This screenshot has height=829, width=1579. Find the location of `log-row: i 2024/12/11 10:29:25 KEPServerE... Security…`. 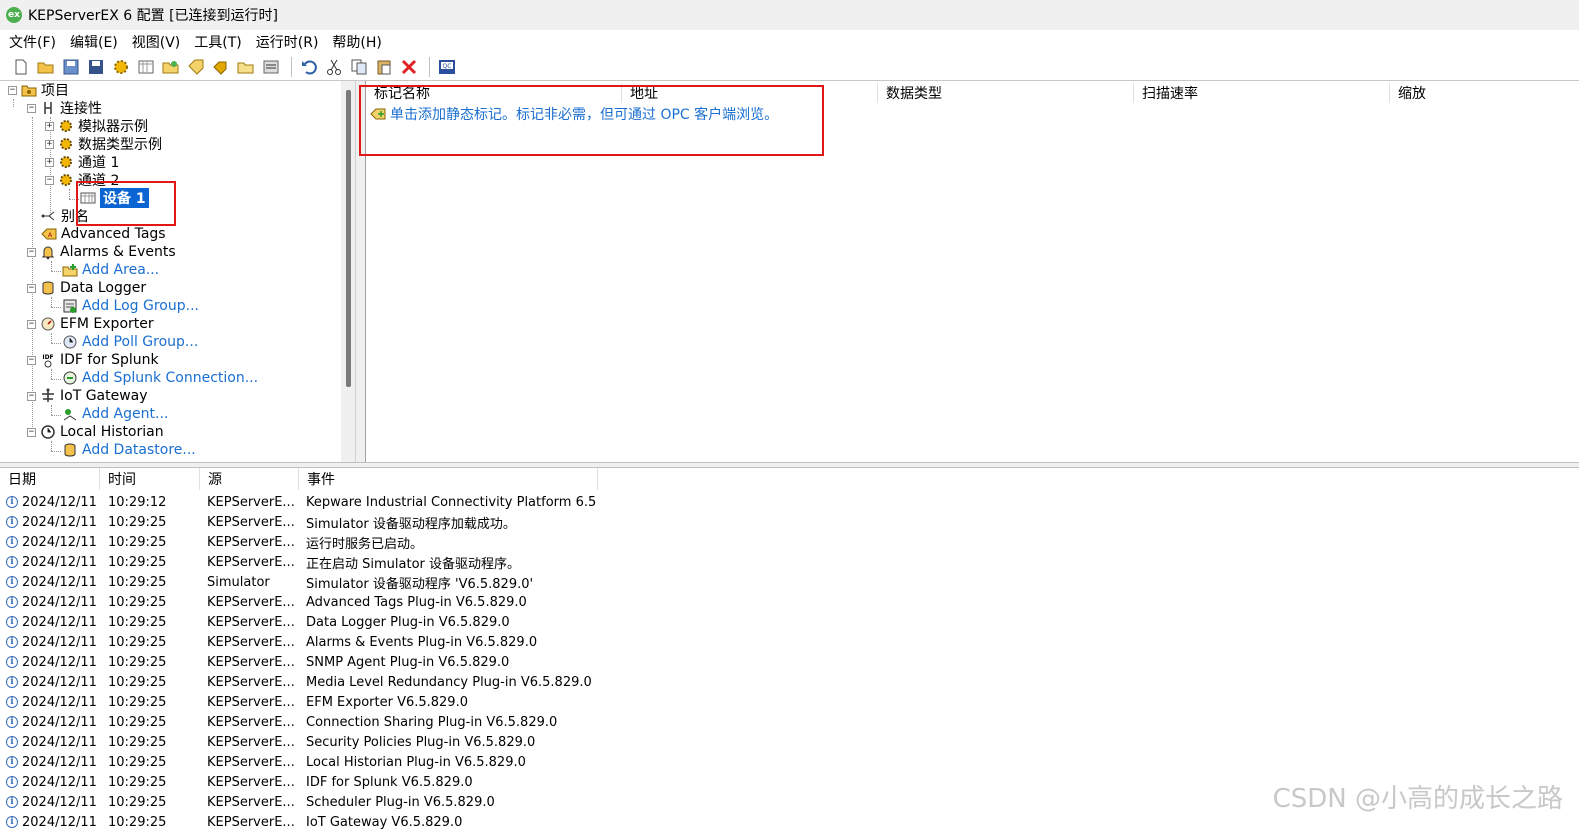

log-row: i 2024/12/11 10:29:25 KEPServerE... Security… is located at coordinates (789, 742).